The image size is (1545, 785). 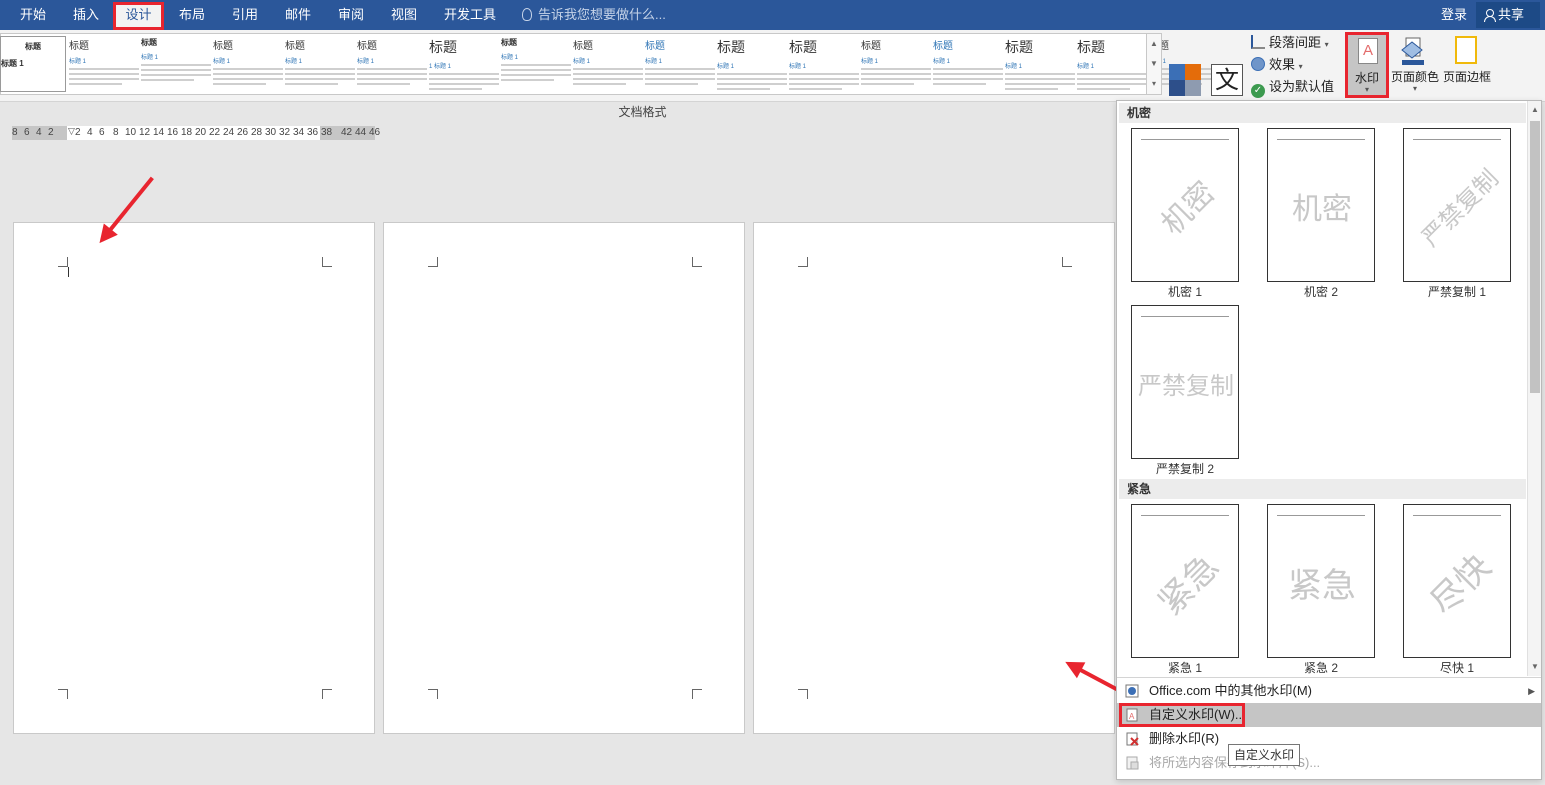 What do you see at coordinates (347, 132) in the screenshot?
I see `ruler-tick-label: 42` at bounding box center [347, 132].